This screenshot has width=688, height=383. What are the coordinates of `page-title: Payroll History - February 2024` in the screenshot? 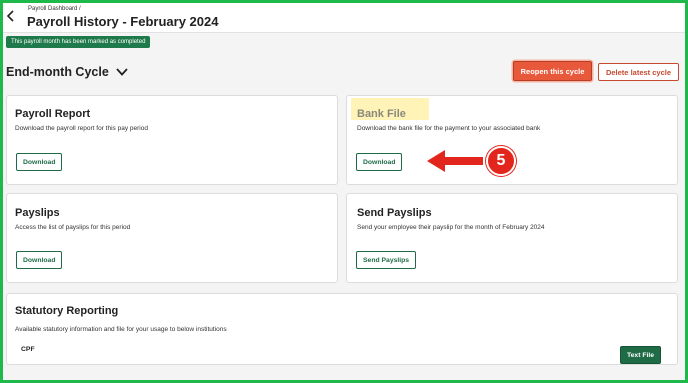 It's located at (123, 21).